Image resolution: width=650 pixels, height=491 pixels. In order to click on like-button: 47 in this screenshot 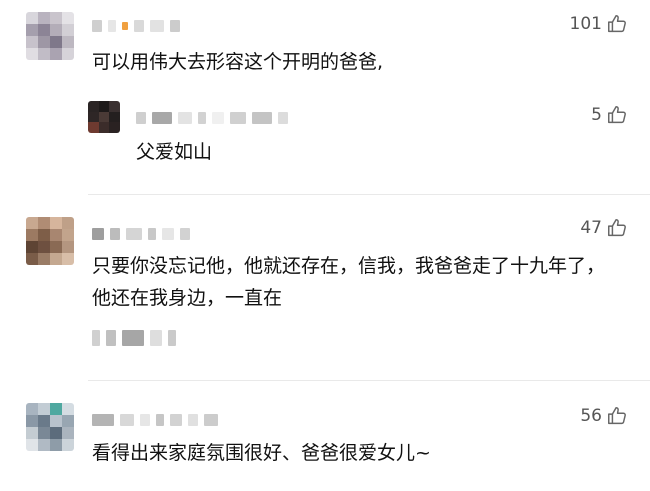, I will do `click(588, 228)`.